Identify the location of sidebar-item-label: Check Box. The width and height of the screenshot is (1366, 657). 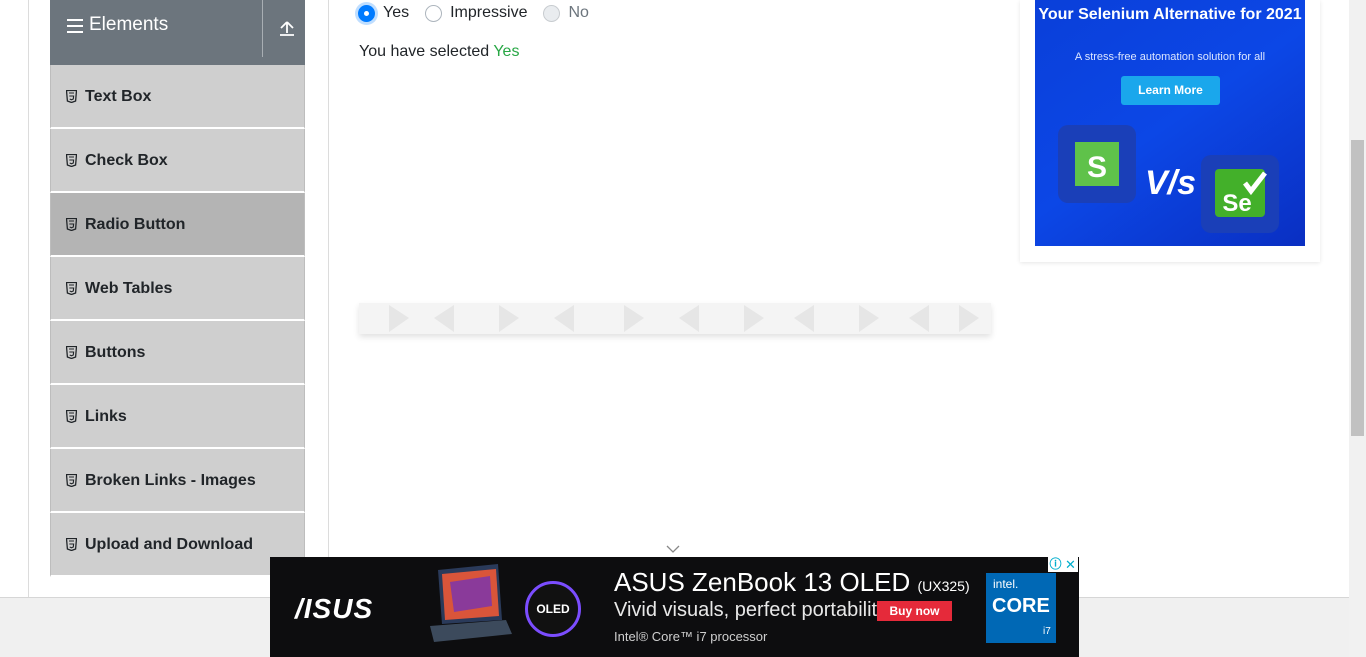
(126, 160).